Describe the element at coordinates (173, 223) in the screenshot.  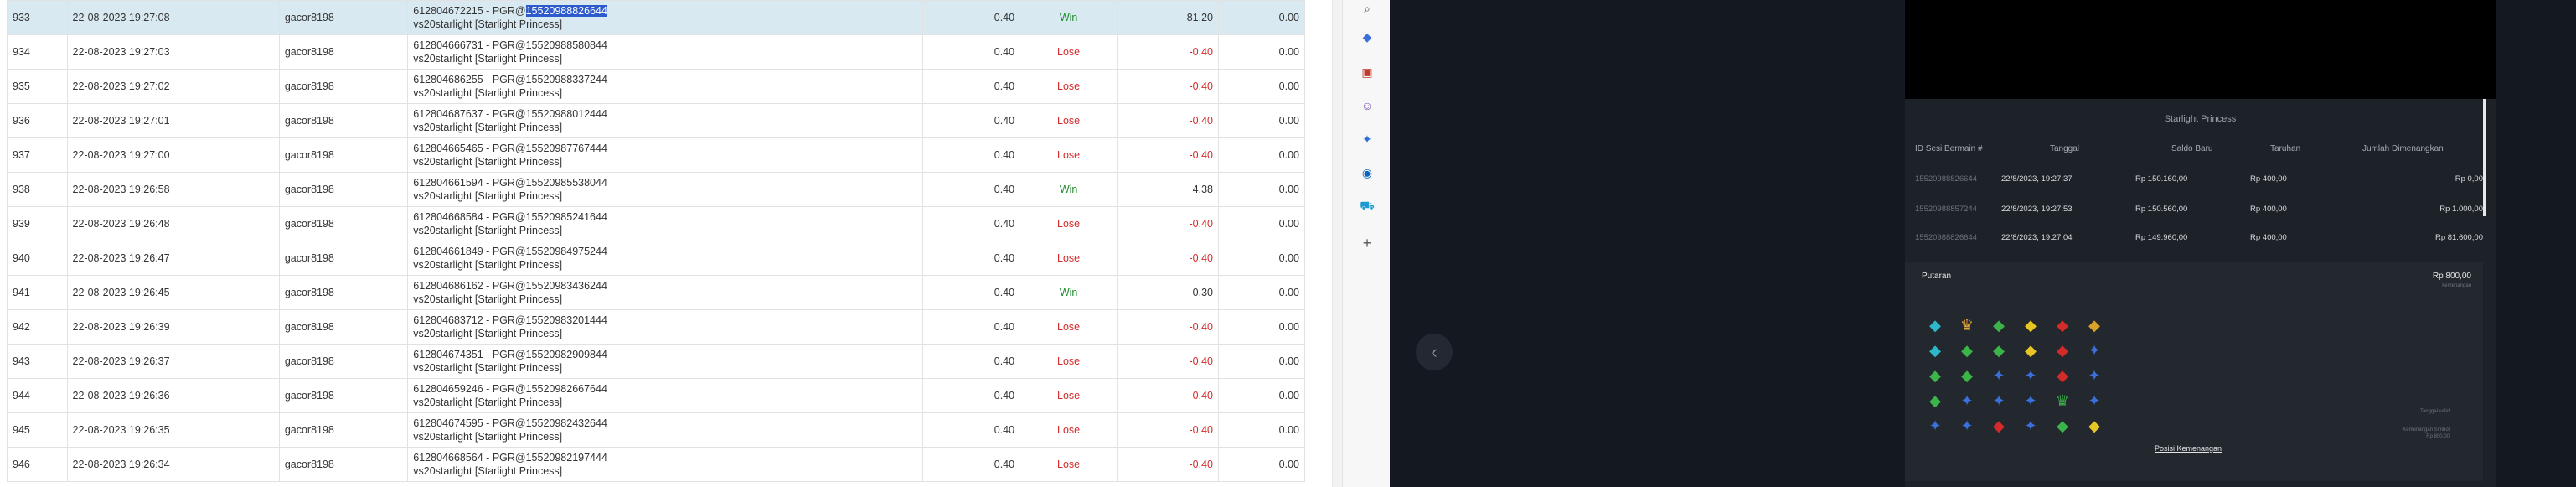
I see `row-datetime: 22-08-2023 19:26:48` at that location.